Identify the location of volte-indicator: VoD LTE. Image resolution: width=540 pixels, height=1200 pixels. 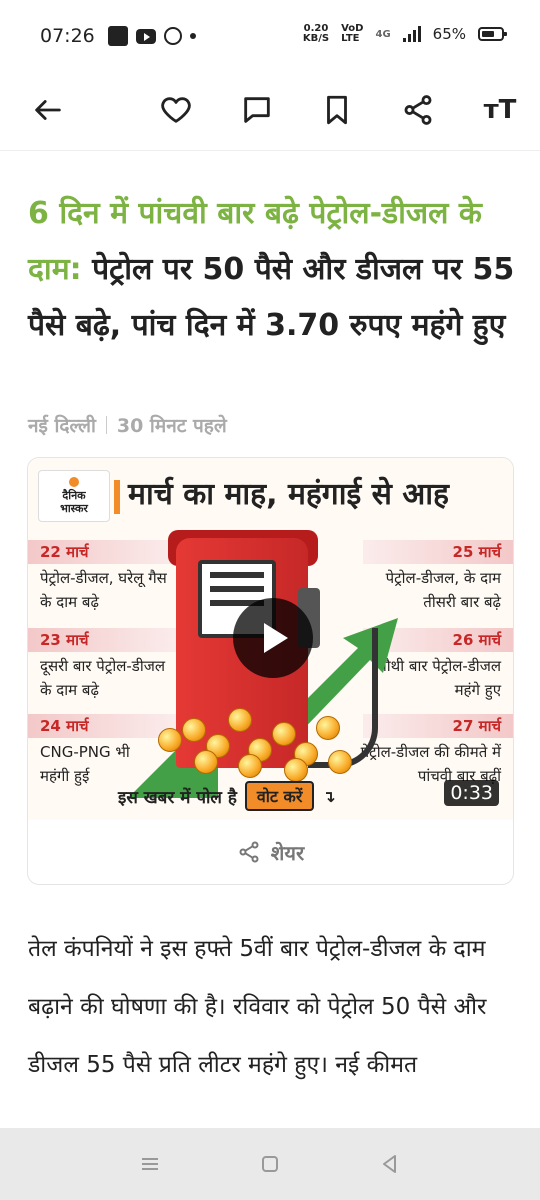
(352, 34).